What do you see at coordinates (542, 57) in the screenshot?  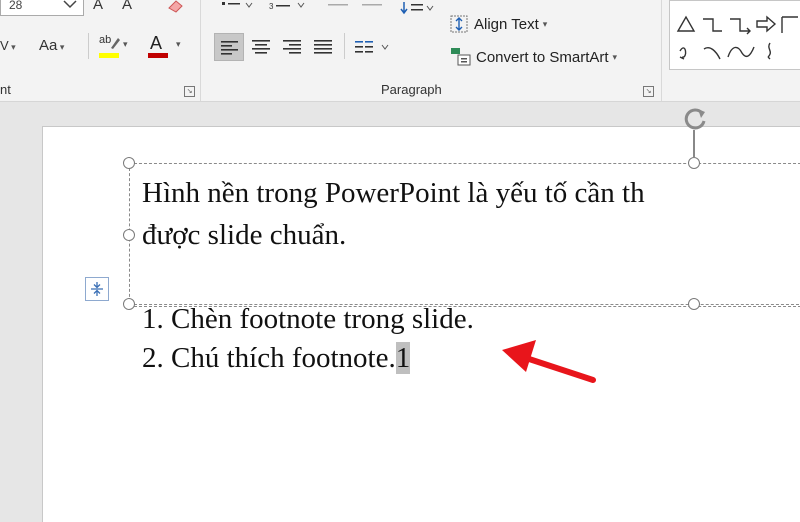 I see `convert-smartart-label: Convert to SmartArt` at bounding box center [542, 57].